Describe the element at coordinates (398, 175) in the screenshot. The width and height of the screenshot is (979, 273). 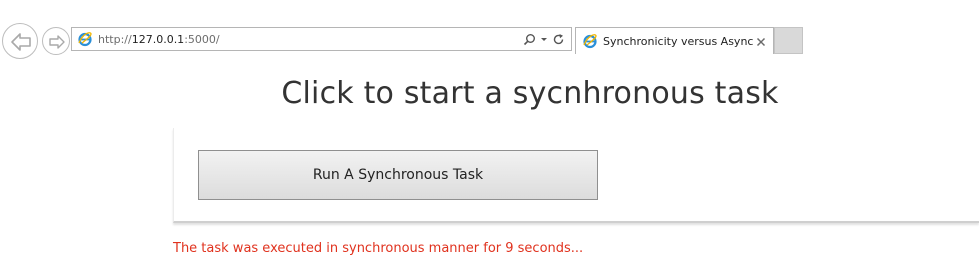
I see `run-synchronous-task-button: Run A Synchronous Task` at that location.